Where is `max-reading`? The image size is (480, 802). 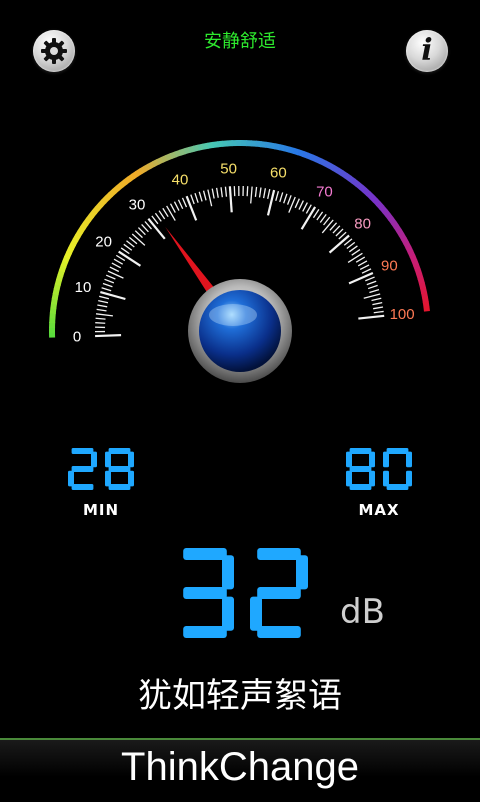
max-reading is located at coordinates (379, 471).